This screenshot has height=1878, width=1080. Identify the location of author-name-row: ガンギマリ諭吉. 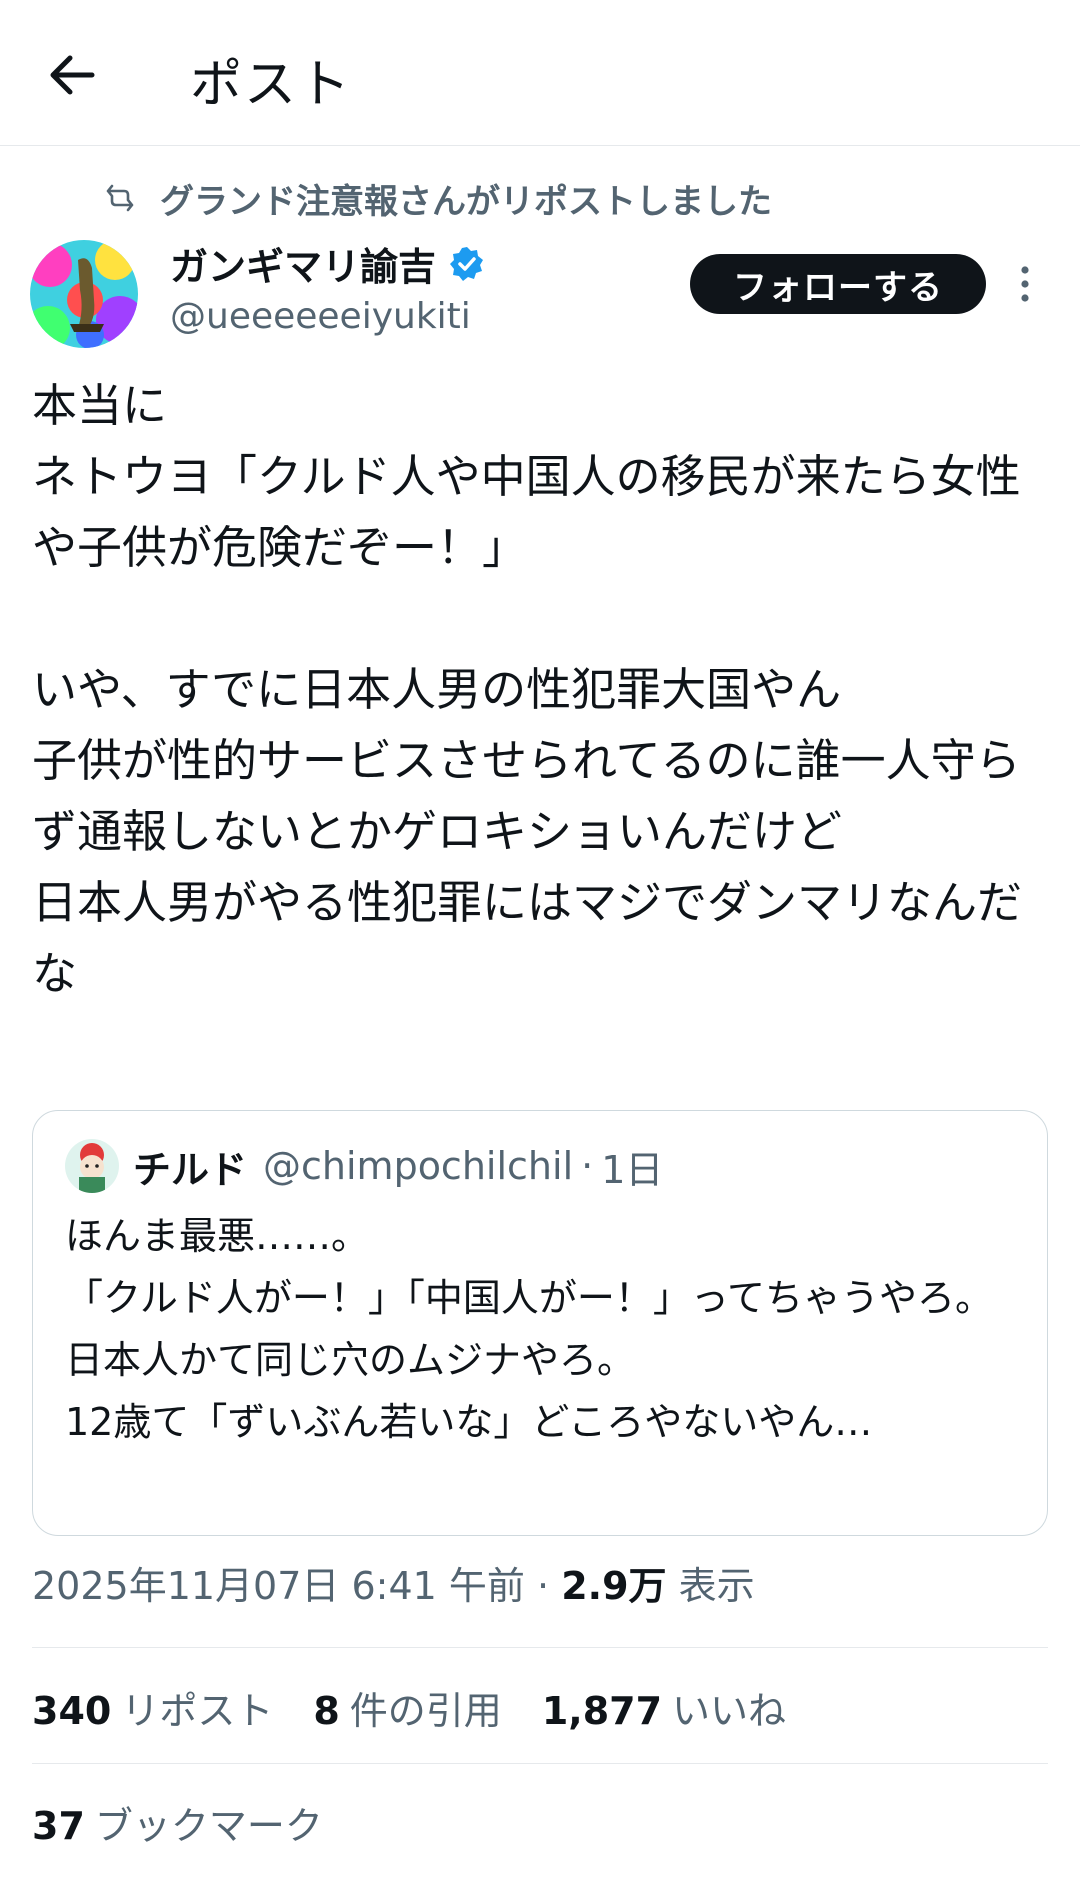
(328, 263).